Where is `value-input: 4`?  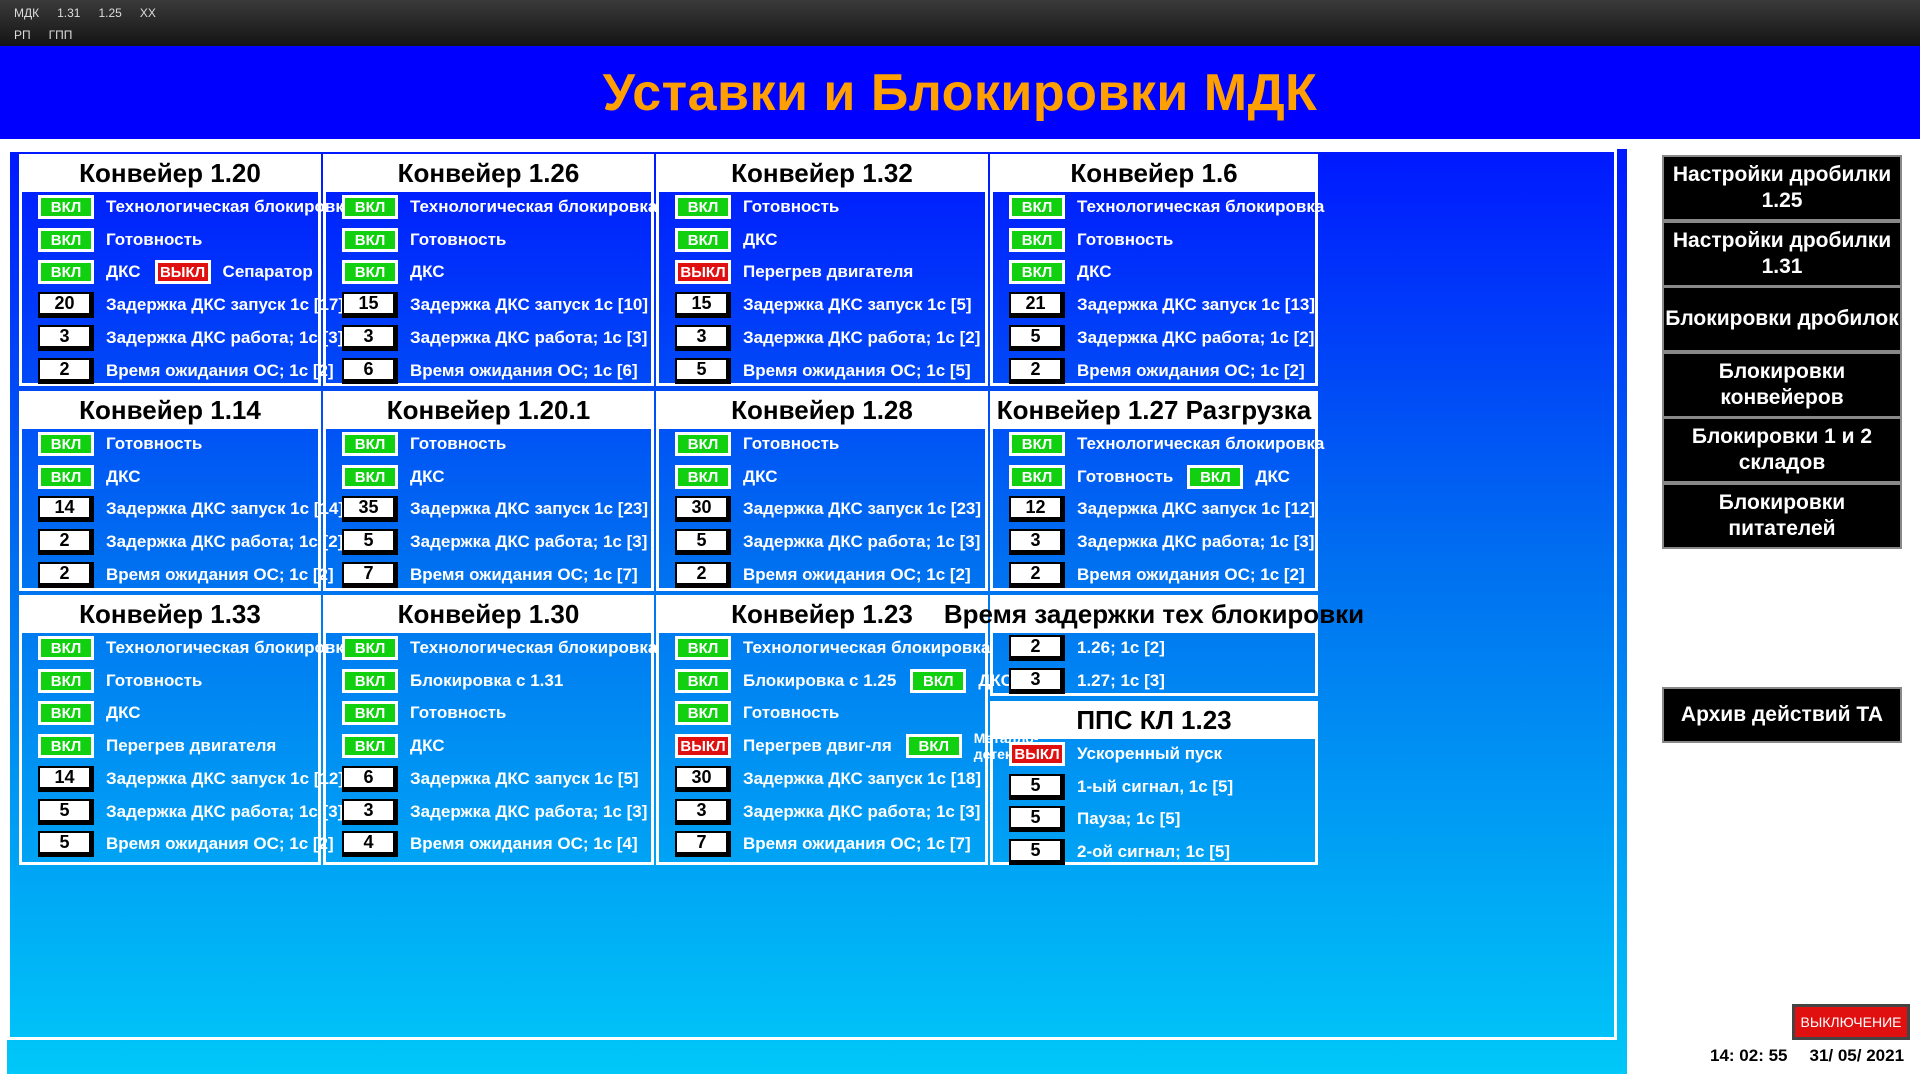 value-input: 4 is located at coordinates (370, 844).